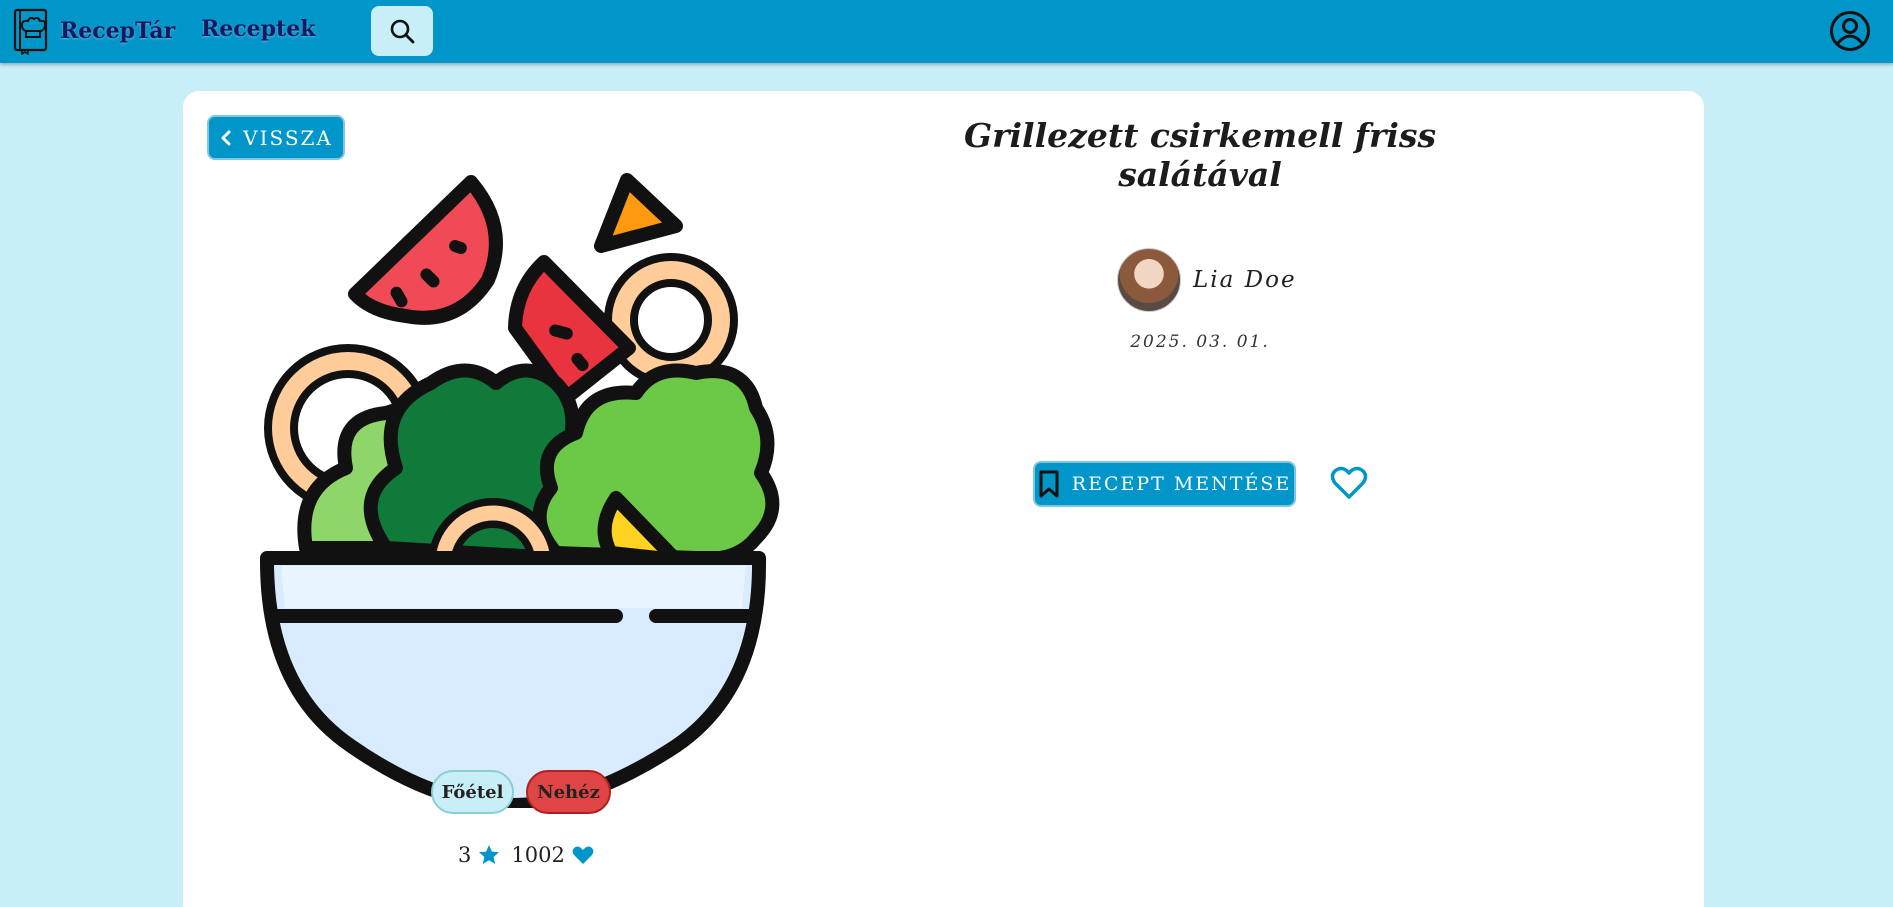 This screenshot has width=1893, height=907. What do you see at coordinates (583, 855) in the screenshot?
I see `heart-icon` at bounding box center [583, 855].